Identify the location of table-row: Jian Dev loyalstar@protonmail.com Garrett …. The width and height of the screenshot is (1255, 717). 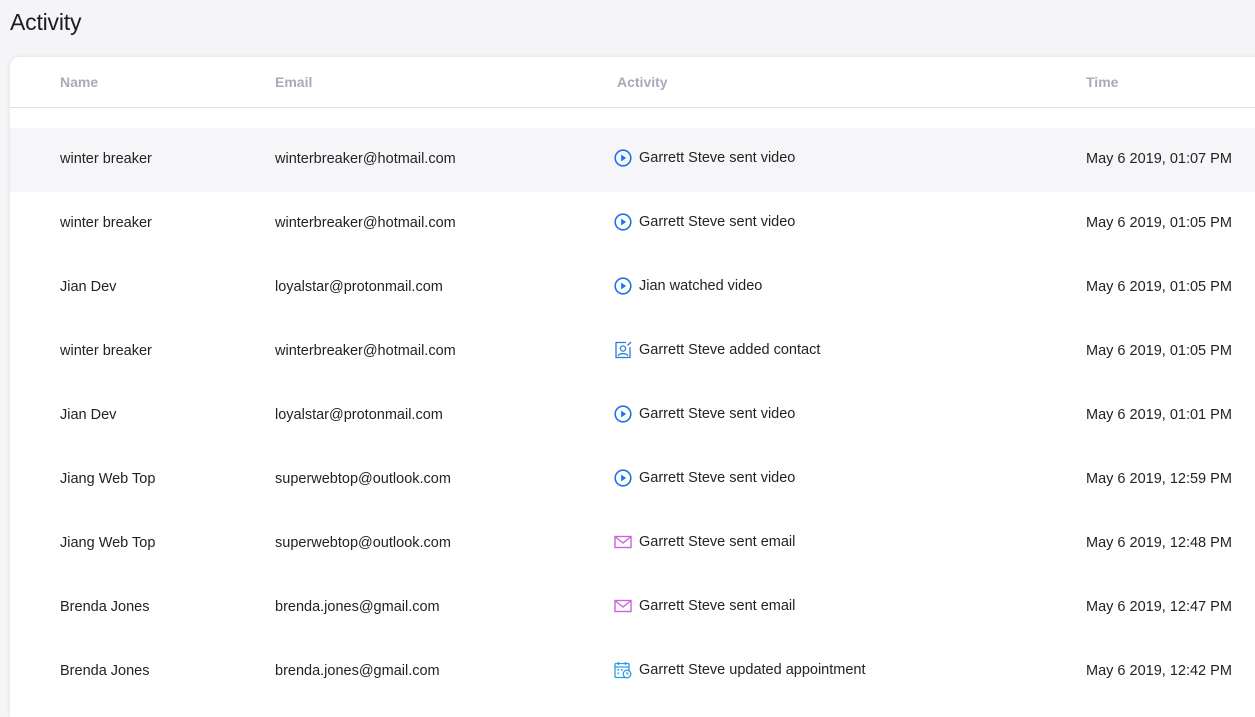
(632, 416).